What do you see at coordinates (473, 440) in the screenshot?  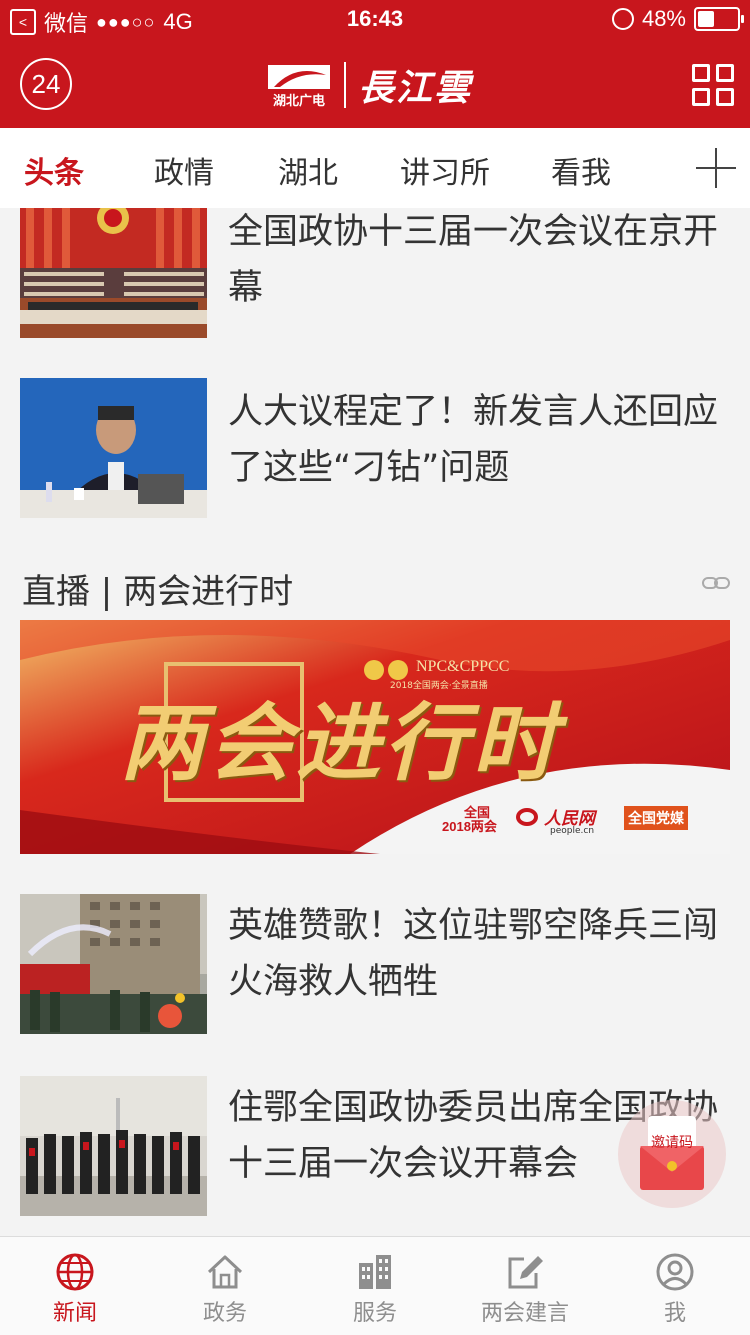 I see `news-title: 人大议程定了！新发言人还回应了这些“刁钻”问题` at bounding box center [473, 440].